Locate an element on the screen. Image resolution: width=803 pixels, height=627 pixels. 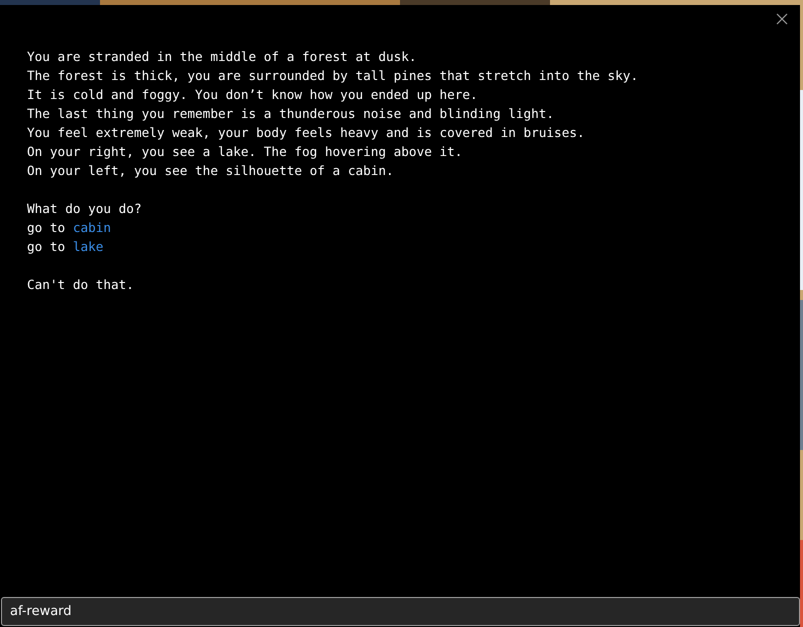
story-line: You feel extremely weak, your body feels heavy and is covered in bruises. is located at coordinates (306, 133).